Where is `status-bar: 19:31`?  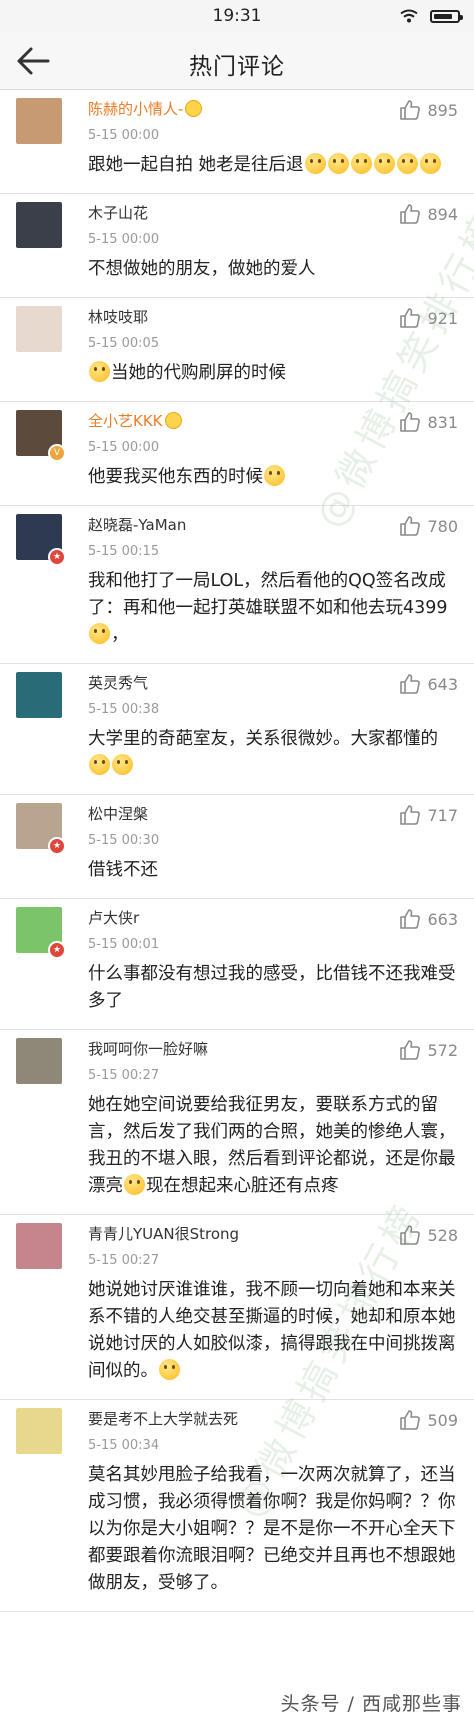
status-bar: 19:31 is located at coordinates (237, 16).